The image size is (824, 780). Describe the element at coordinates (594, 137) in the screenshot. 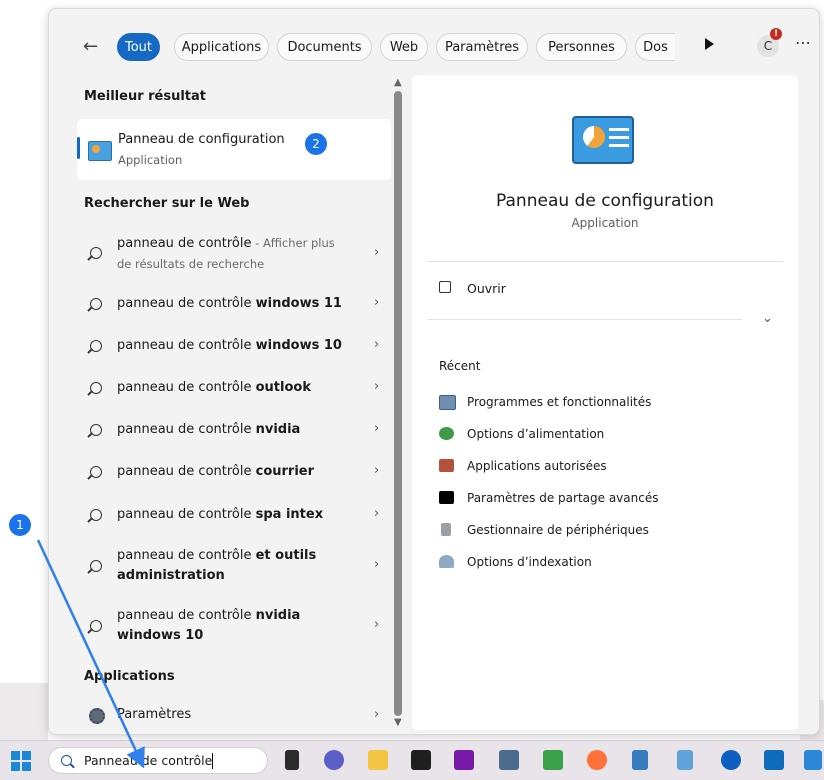

I see `pie-chart-glyph` at that location.